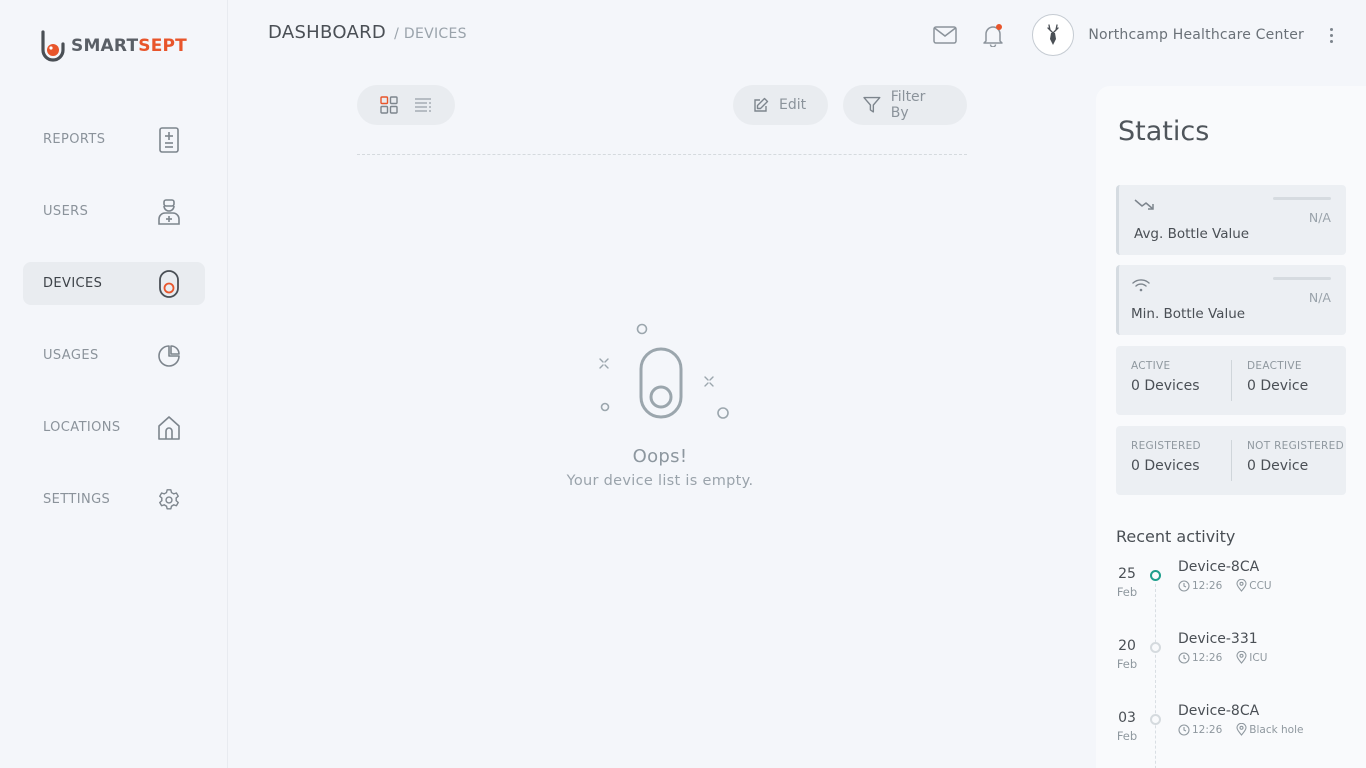  What do you see at coordinates (1127, 574) in the screenshot?
I see `activity-day: 25` at bounding box center [1127, 574].